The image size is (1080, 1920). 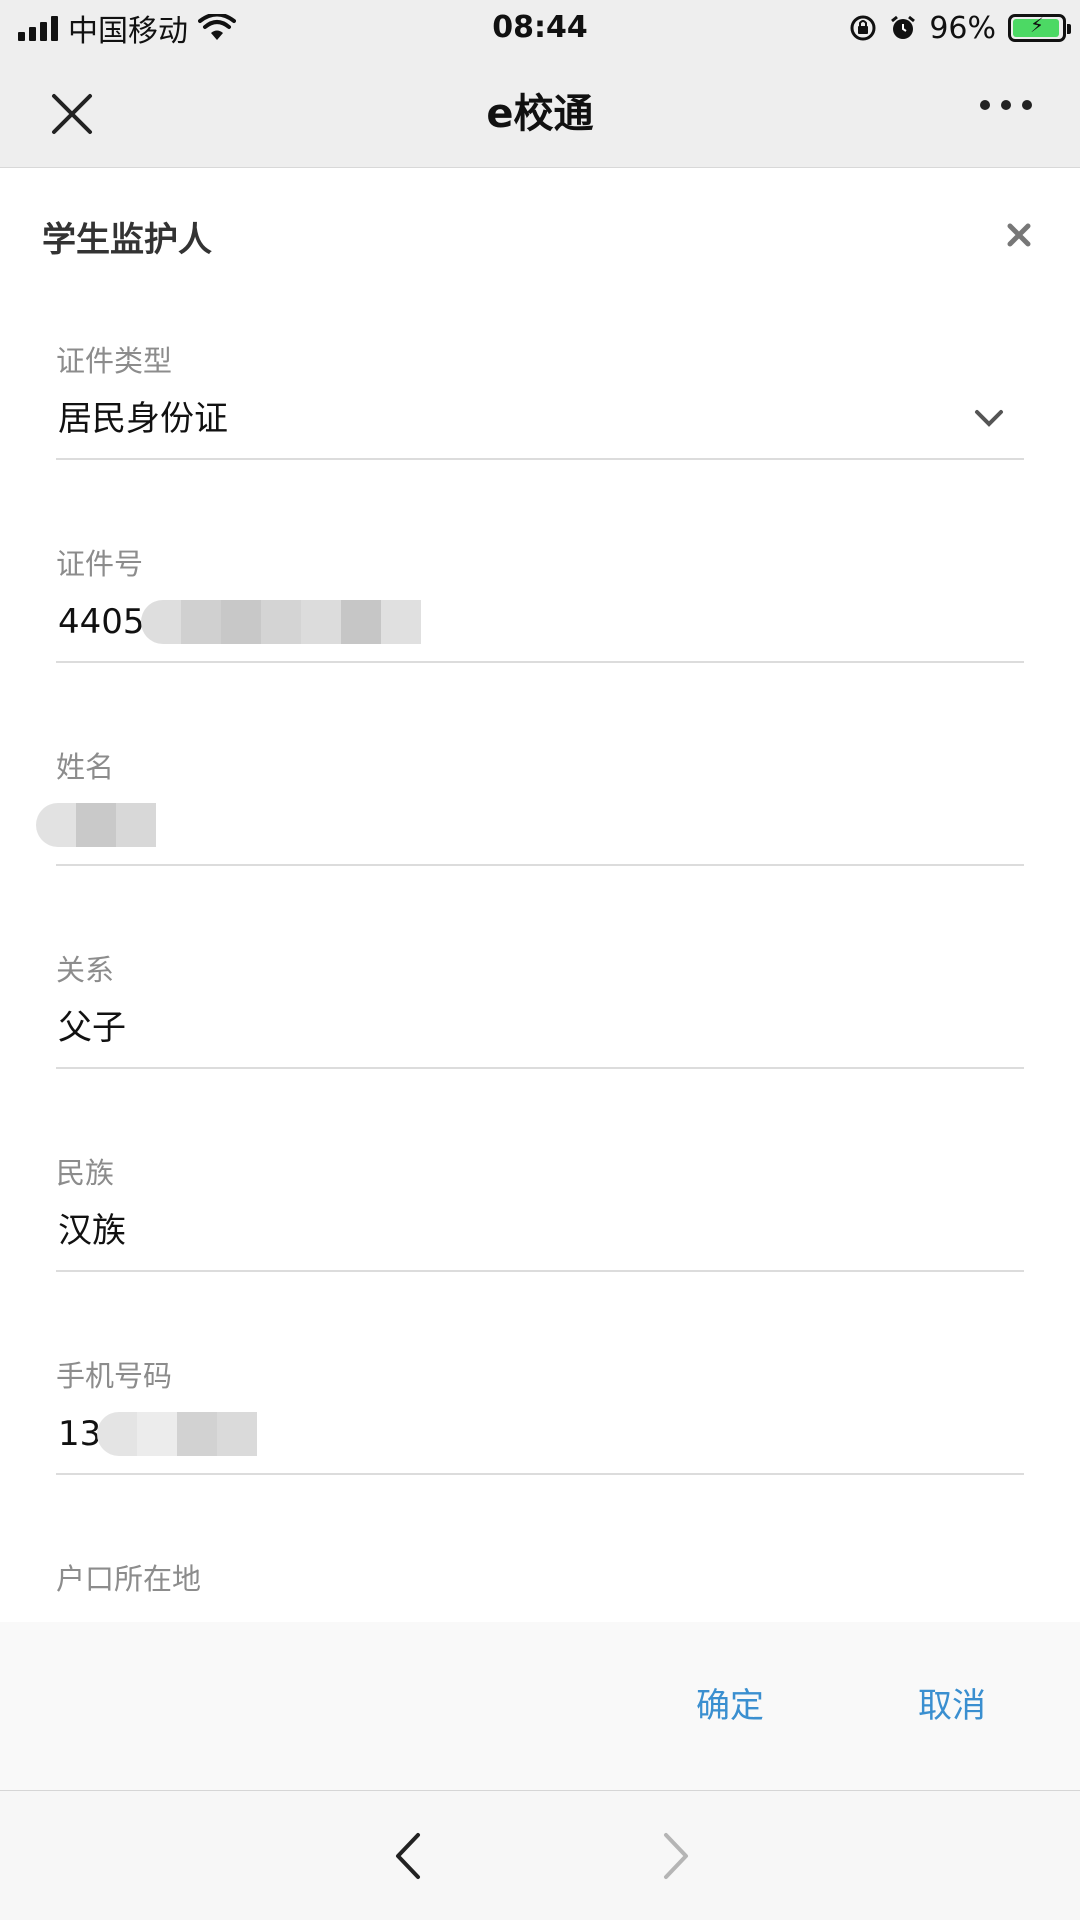 I want to click on id-number-input: 4405, so click(x=239, y=622).